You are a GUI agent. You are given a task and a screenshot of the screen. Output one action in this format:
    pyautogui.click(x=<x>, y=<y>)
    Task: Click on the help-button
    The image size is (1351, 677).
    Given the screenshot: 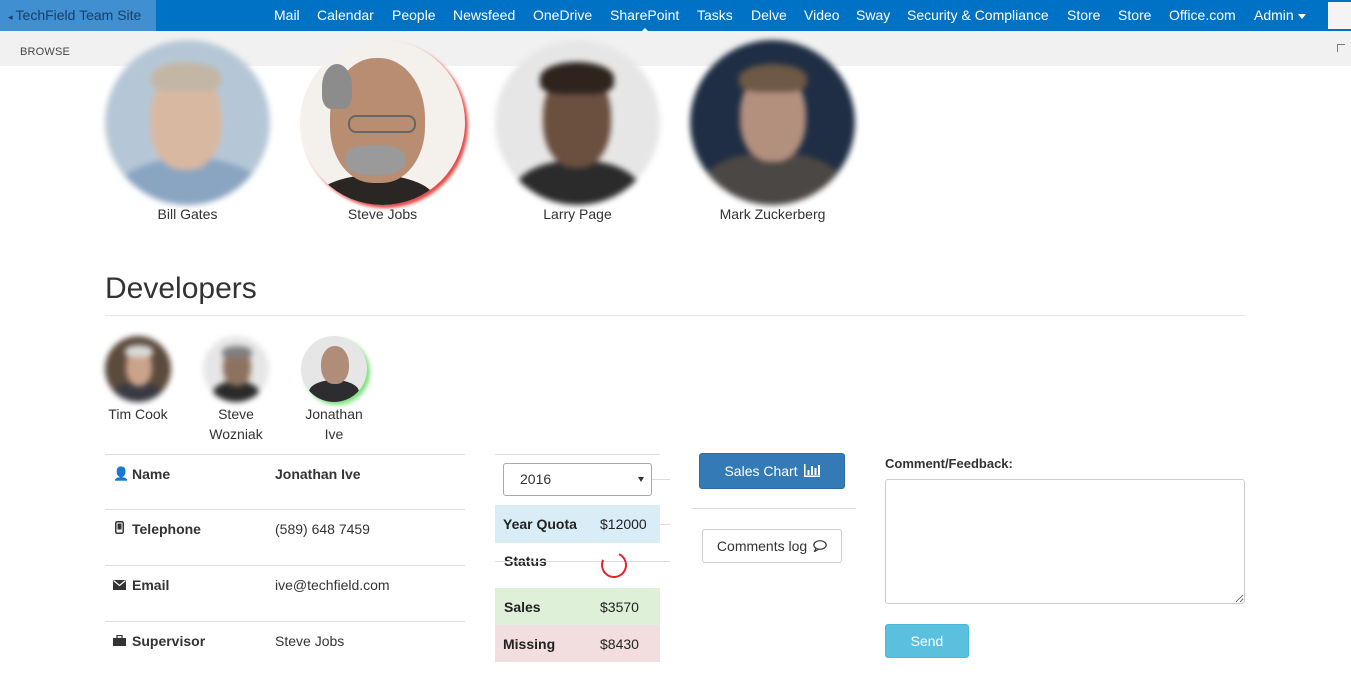 What is the action you would take?
    pyautogui.click(x=1339, y=15)
    